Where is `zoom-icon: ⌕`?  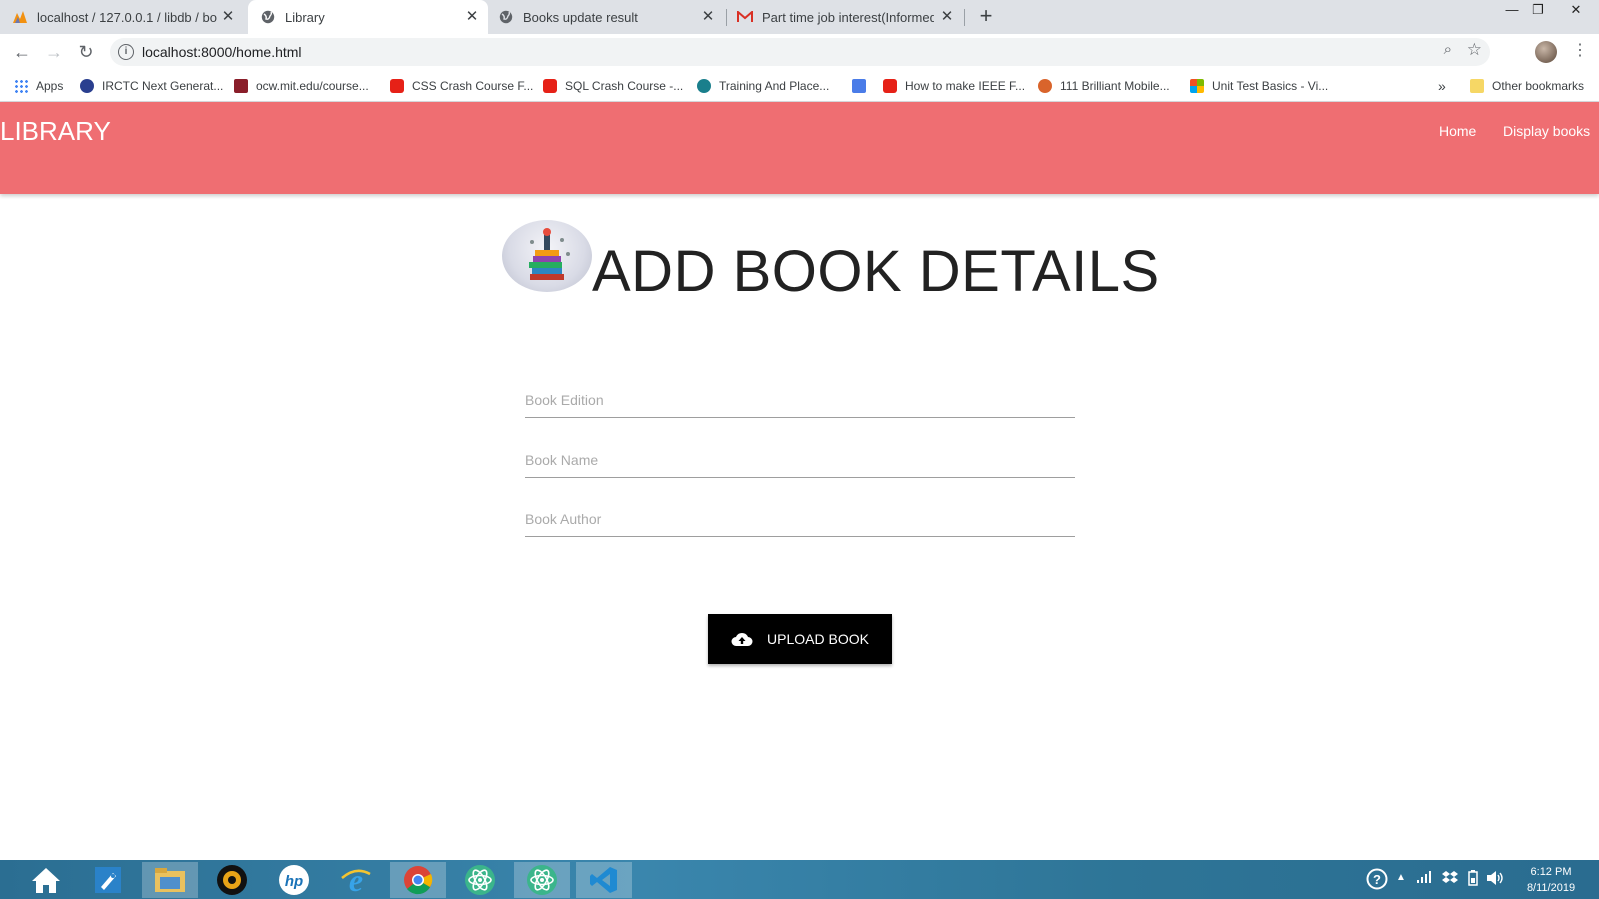
zoom-icon: ⌕ is located at coordinates (1448, 49).